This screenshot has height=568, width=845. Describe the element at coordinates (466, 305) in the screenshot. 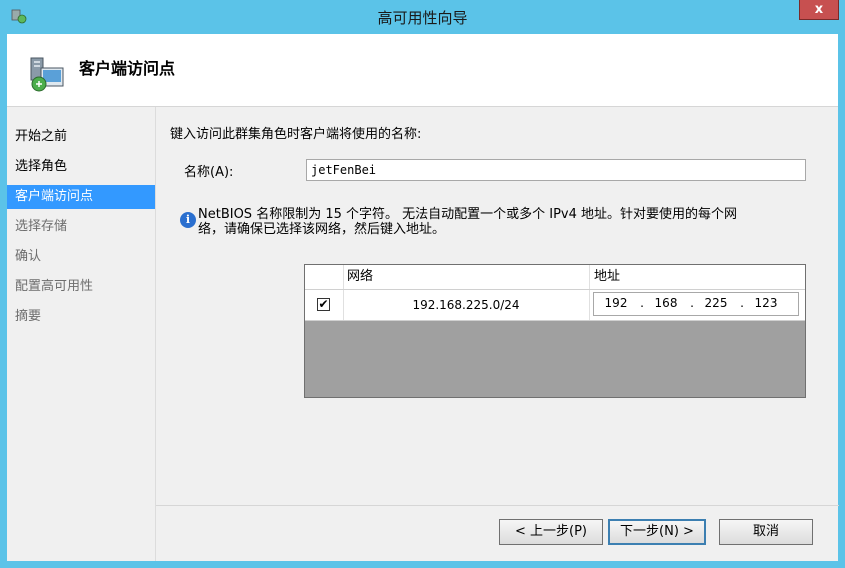

I see `network-cell: 192.168.225.0/24` at that location.